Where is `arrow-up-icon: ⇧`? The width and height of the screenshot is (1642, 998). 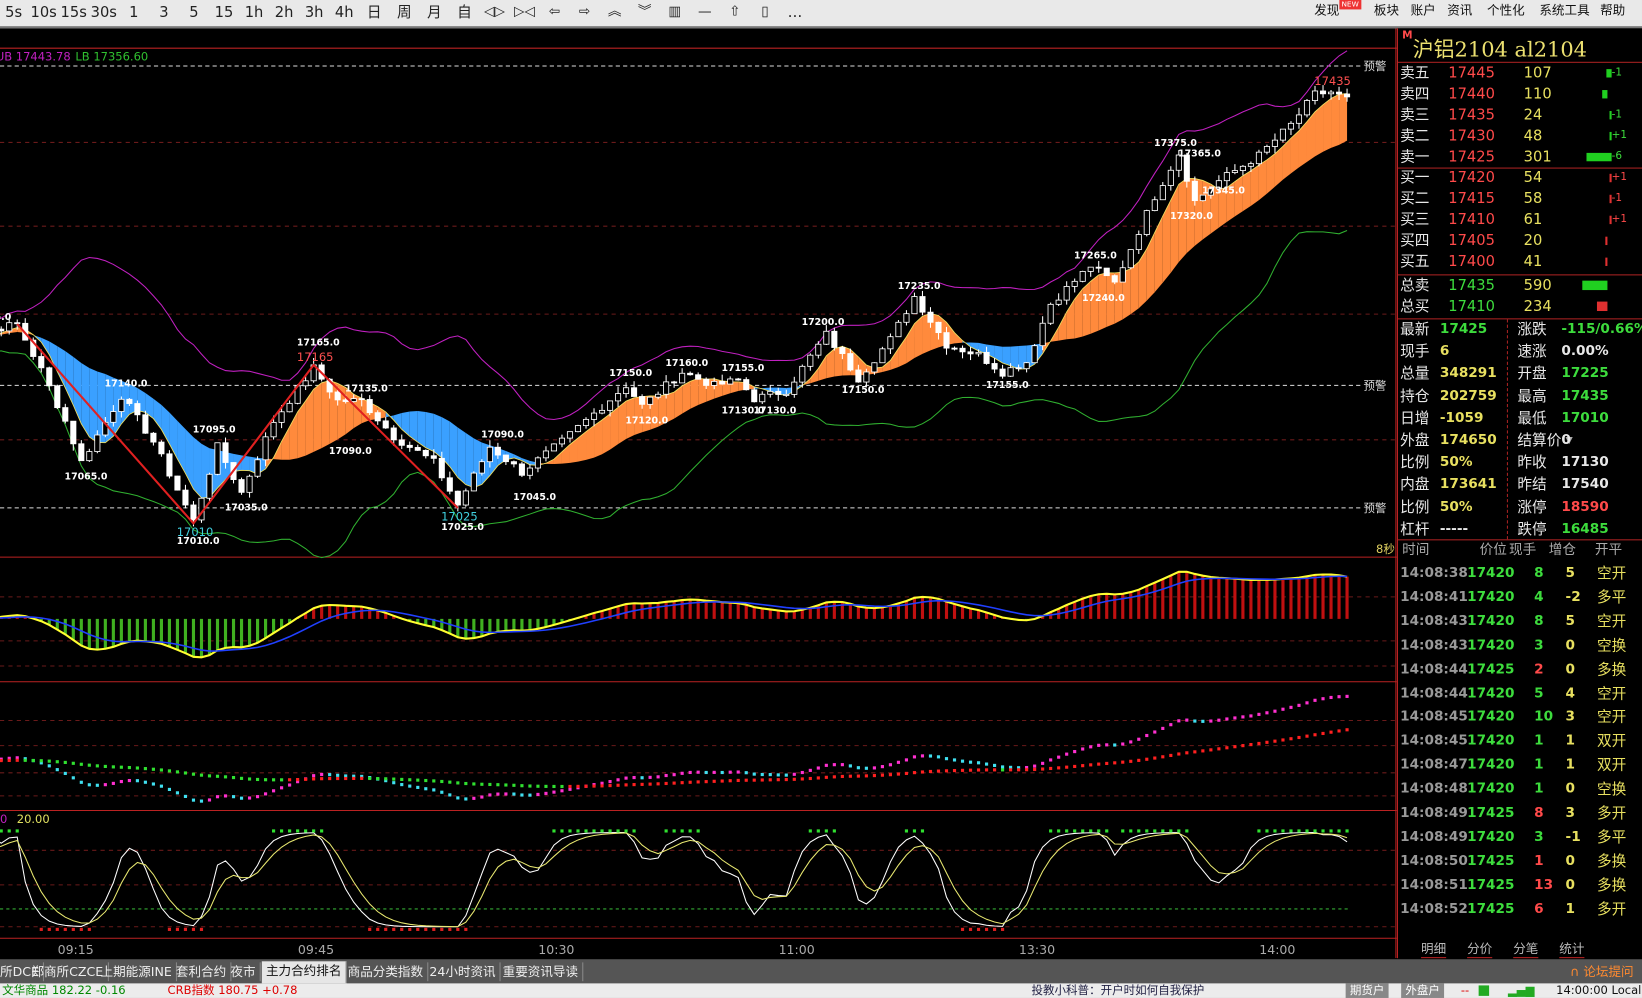 arrow-up-icon: ⇧ is located at coordinates (734, 12).